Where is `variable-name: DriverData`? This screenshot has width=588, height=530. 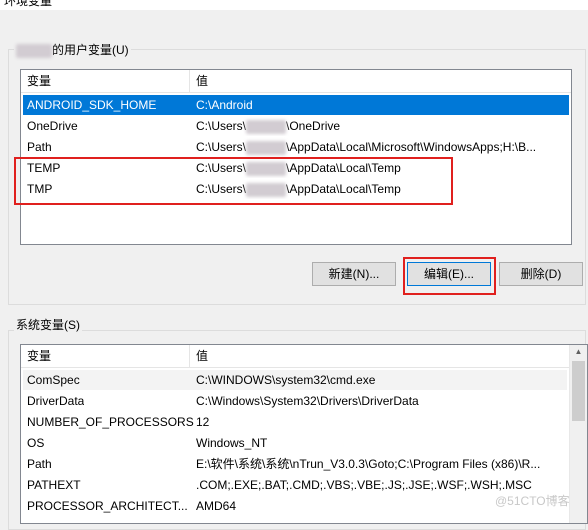 variable-name: DriverData is located at coordinates (56, 401).